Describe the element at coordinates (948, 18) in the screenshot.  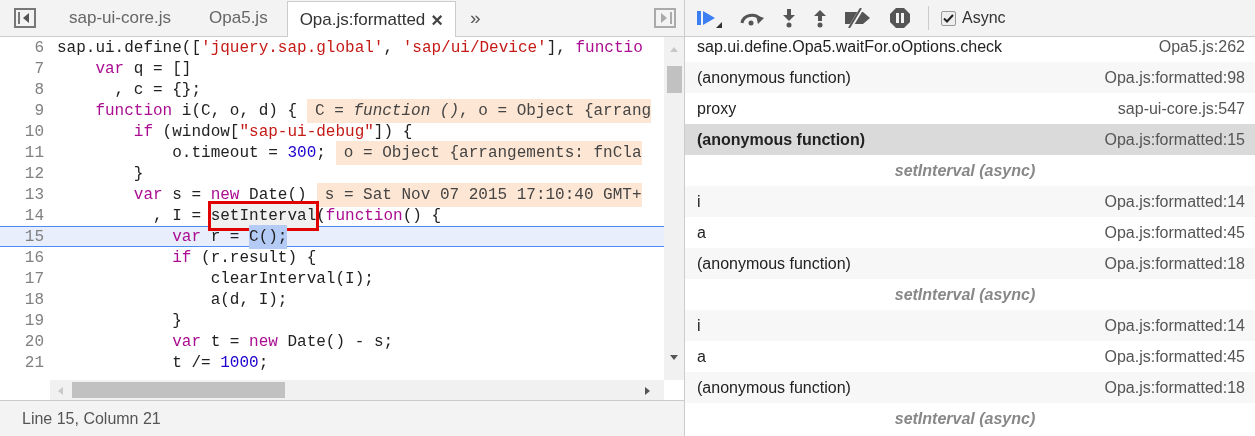
I see `async-checkbox` at that location.